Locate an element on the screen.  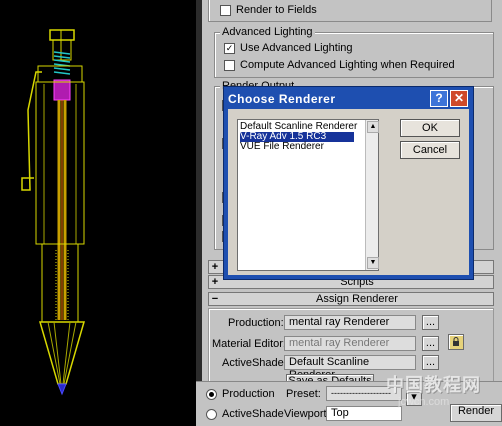
compute-advanced-lighting-label: Compute Advanced Lighting when Required is located at coordinates (347, 65).